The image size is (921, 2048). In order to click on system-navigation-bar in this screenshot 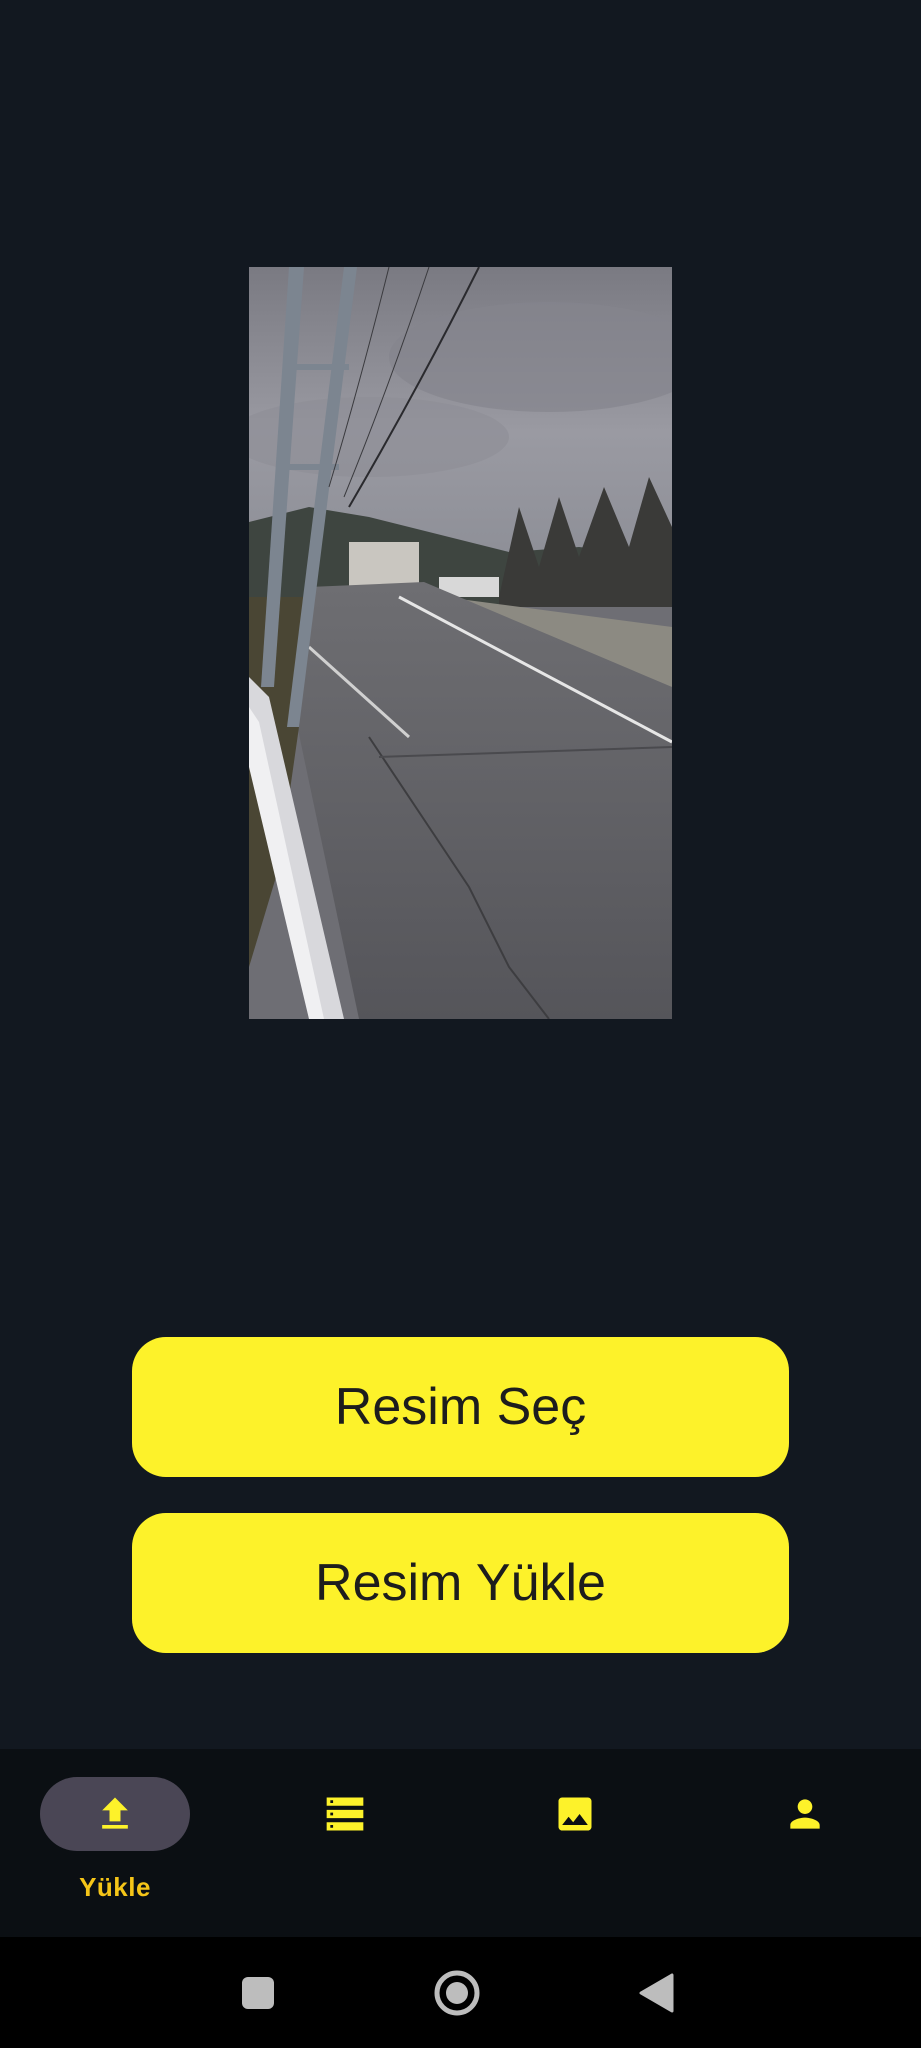, I will do `click(460, 1992)`.